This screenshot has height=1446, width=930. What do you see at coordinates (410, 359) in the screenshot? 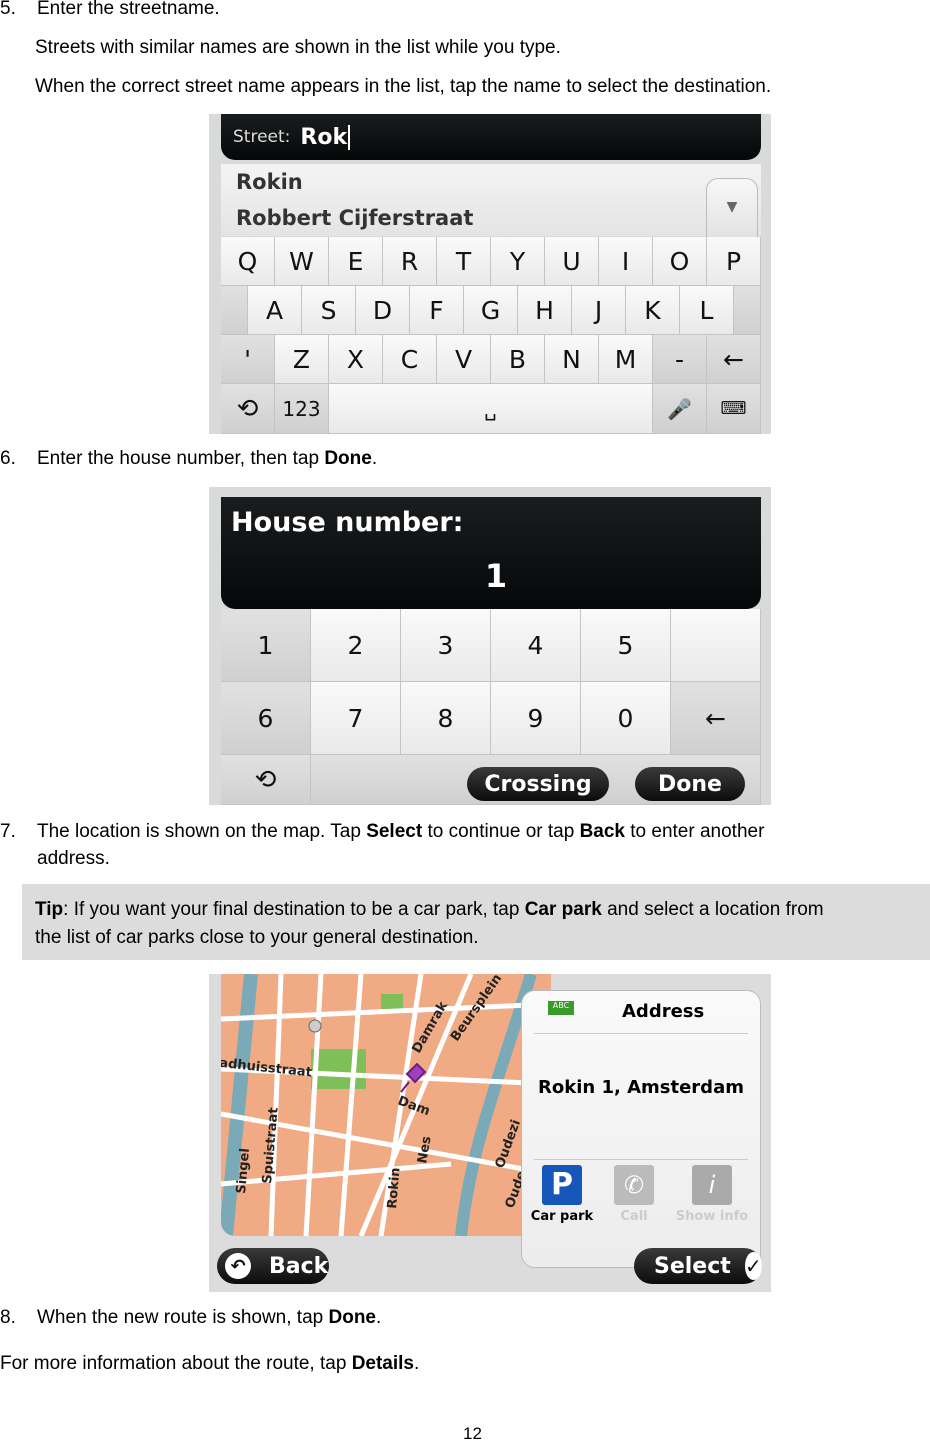
I see `key-c: C` at bounding box center [410, 359].